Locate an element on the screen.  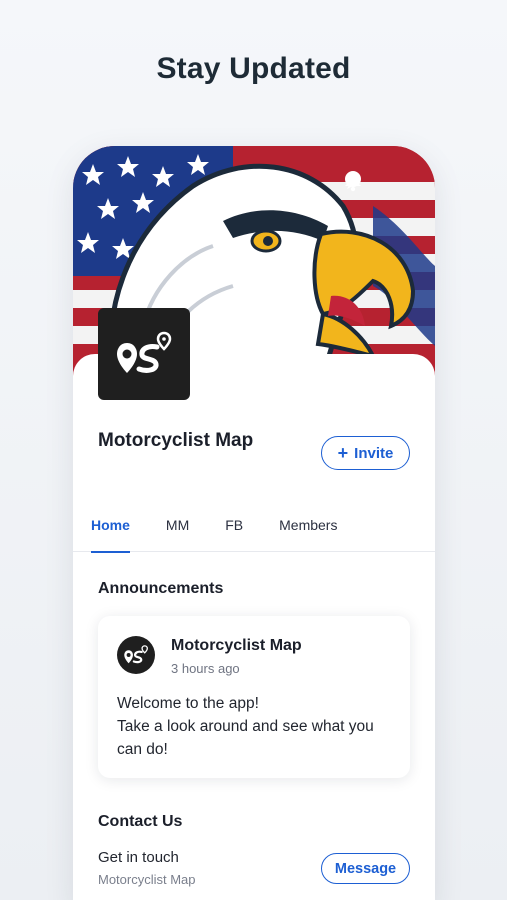
notification-bell-icon is located at coordinates (378, 181).